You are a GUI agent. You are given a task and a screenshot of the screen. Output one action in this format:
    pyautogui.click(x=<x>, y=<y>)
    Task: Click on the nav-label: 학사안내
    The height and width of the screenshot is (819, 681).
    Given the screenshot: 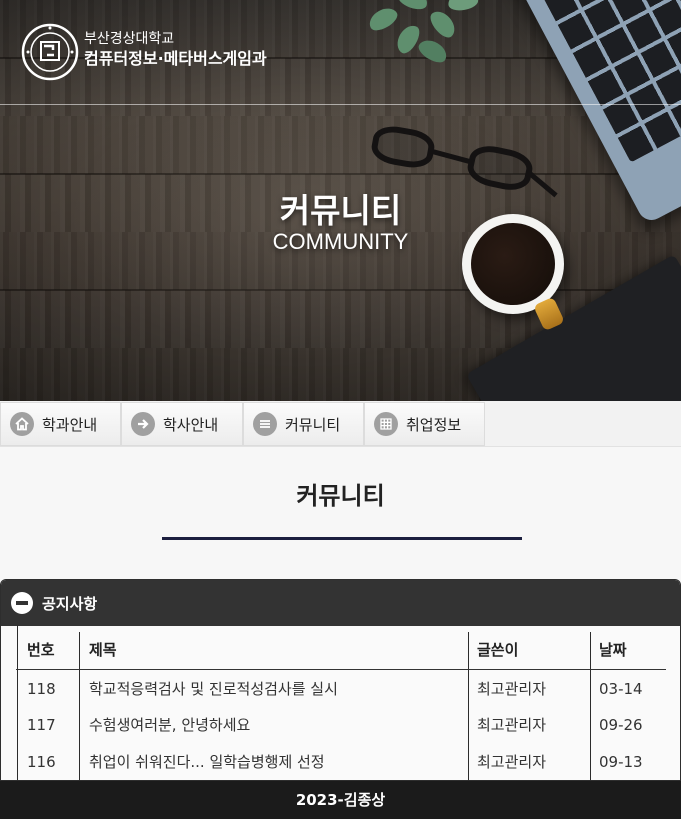 What is the action you would take?
    pyautogui.click(x=191, y=424)
    